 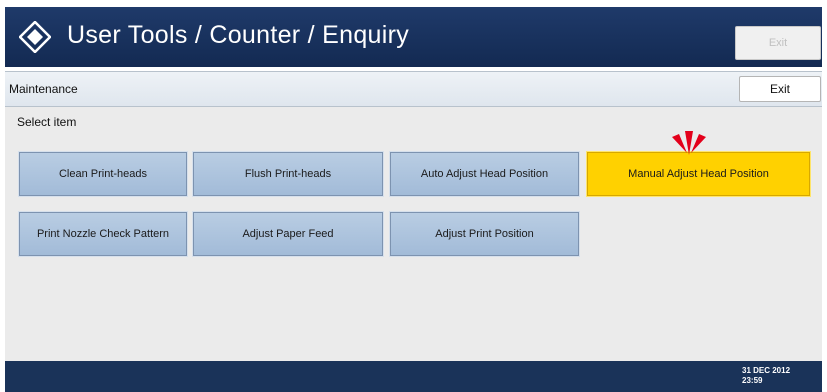 What do you see at coordinates (35, 37) in the screenshot?
I see `diamond-logo-icon` at bounding box center [35, 37].